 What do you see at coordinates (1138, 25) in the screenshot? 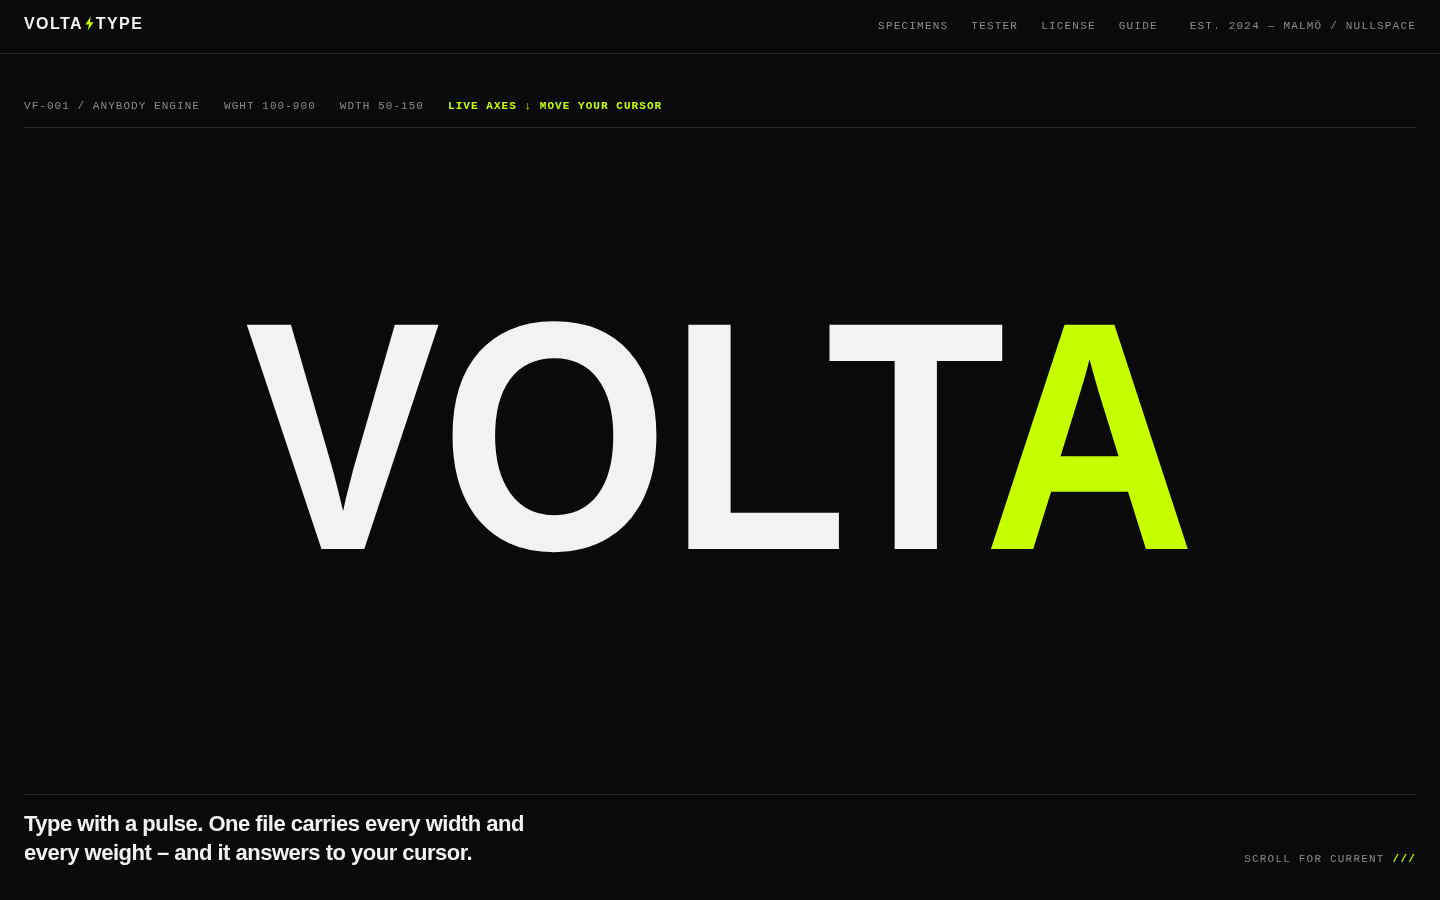
I see `nav-link: GUIDE` at bounding box center [1138, 25].